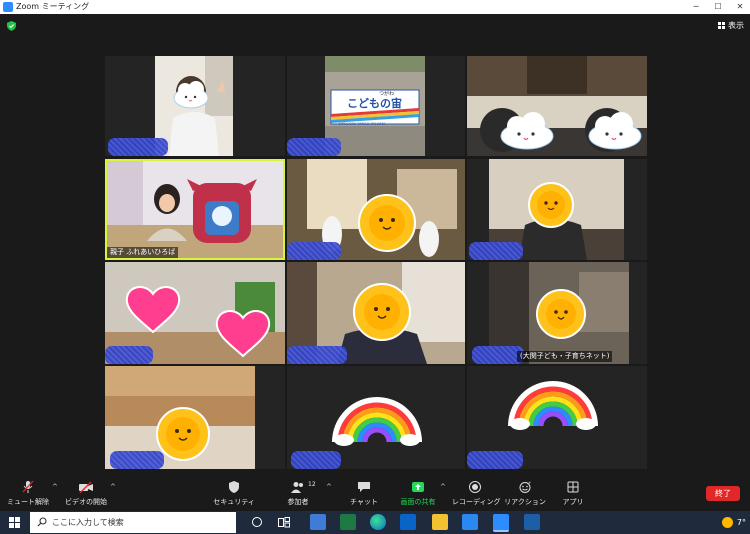 The height and width of the screenshot is (534, 750). I want to click on close-icon: ✕, so click(740, 7).